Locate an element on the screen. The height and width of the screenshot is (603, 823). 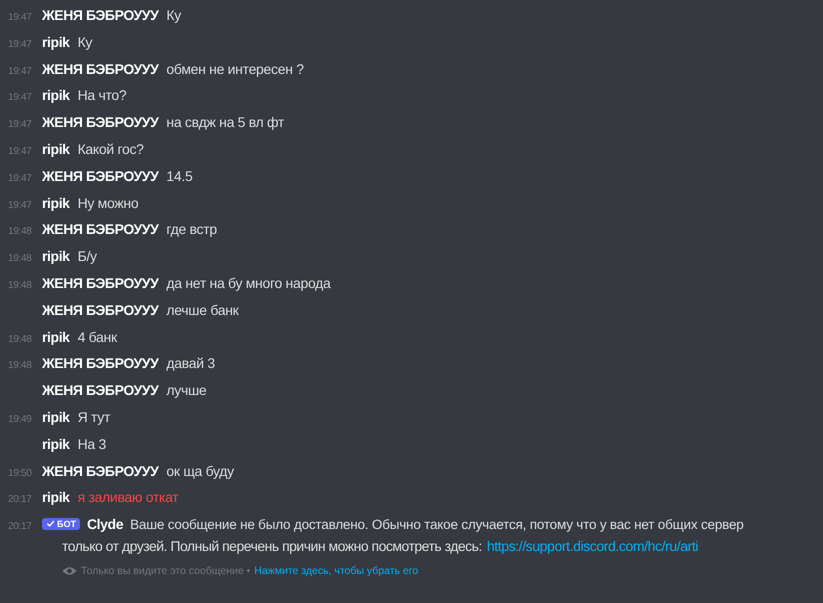
message-text: Какой гос? is located at coordinates (111, 148).